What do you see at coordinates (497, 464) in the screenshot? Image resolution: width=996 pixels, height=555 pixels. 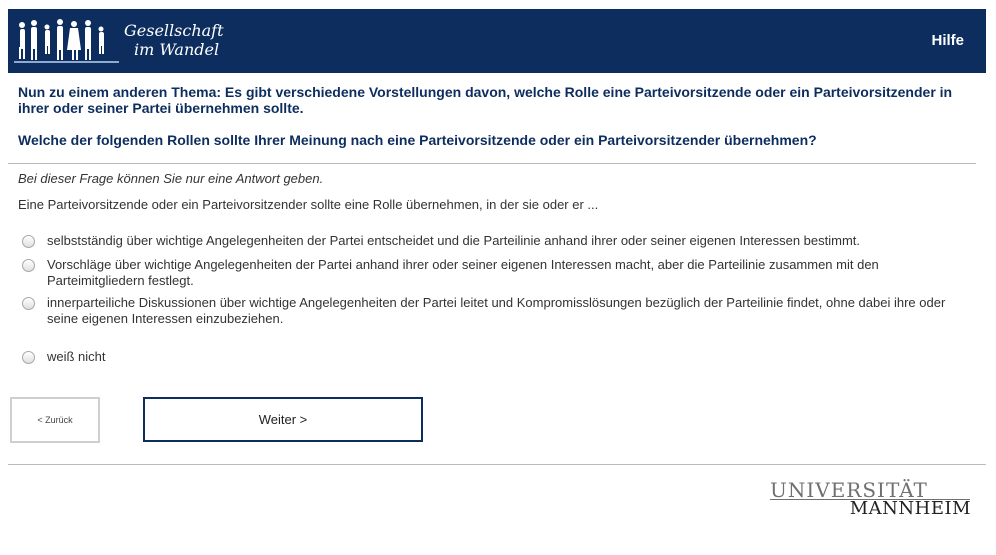 I see `footer-divider` at bounding box center [497, 464].